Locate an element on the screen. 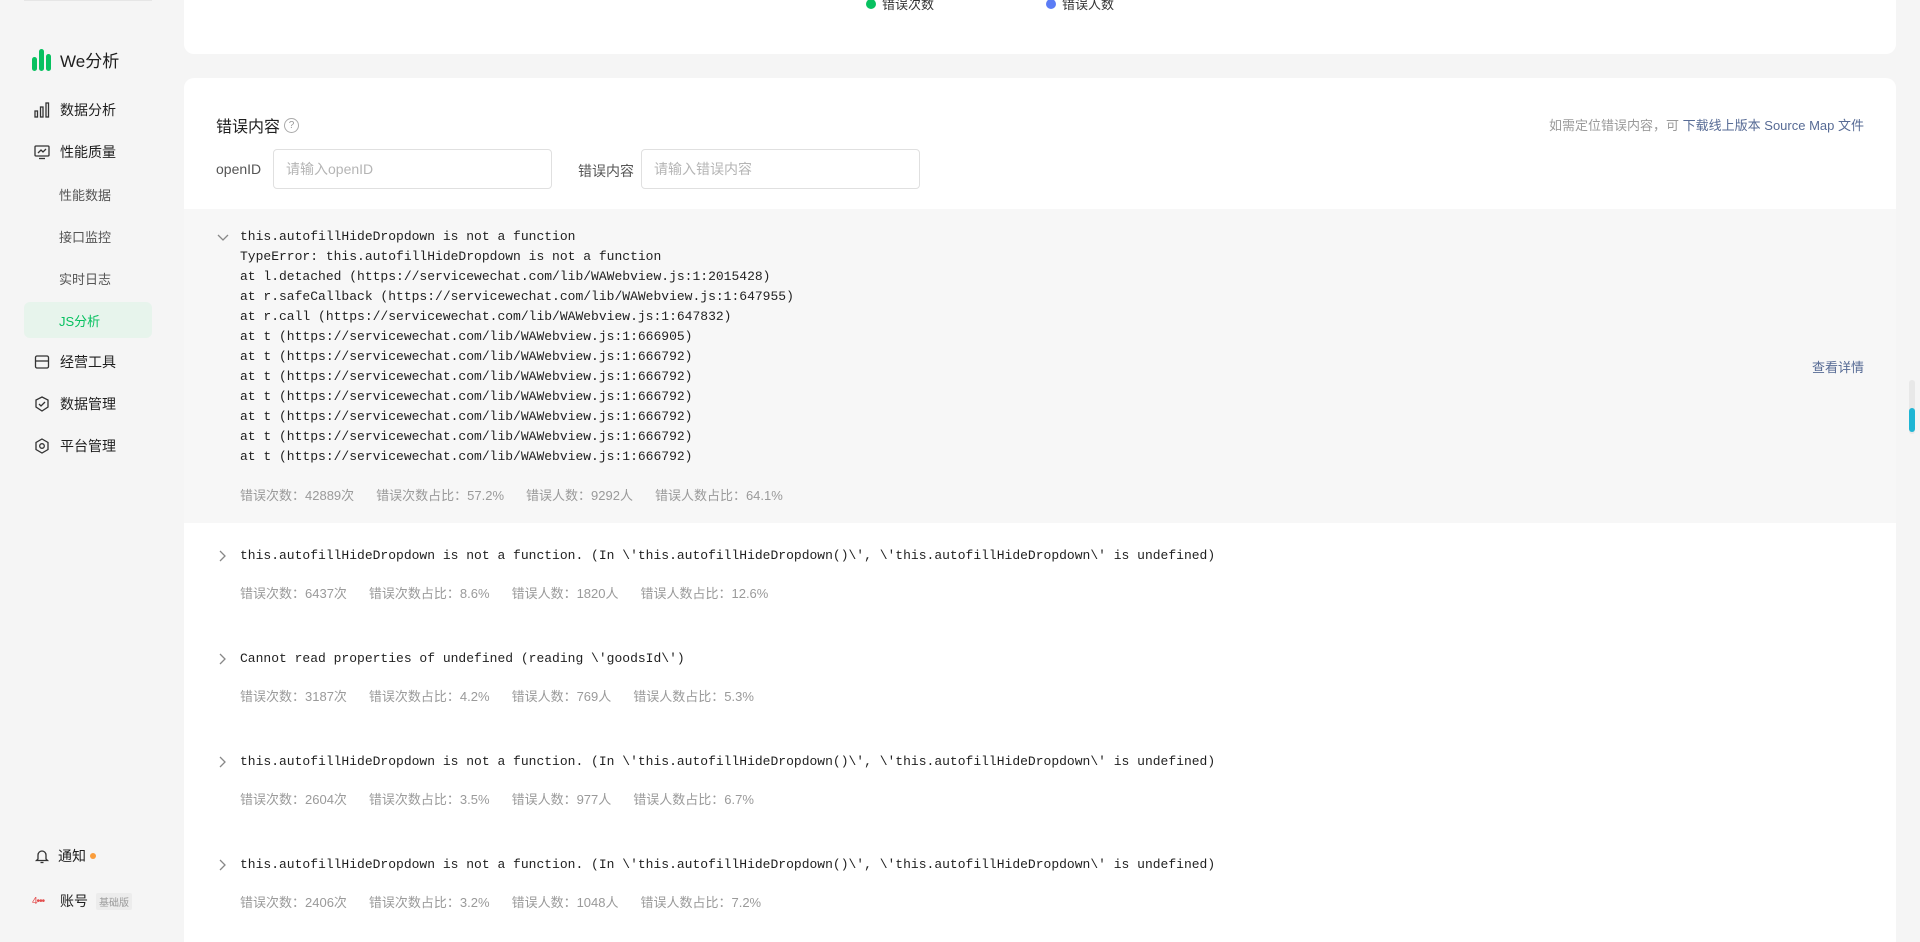  sourcemap-hint: 如需定位错误内容，可 下载线上版本 Source Map 文件 is located at coordinates (1706, 124).